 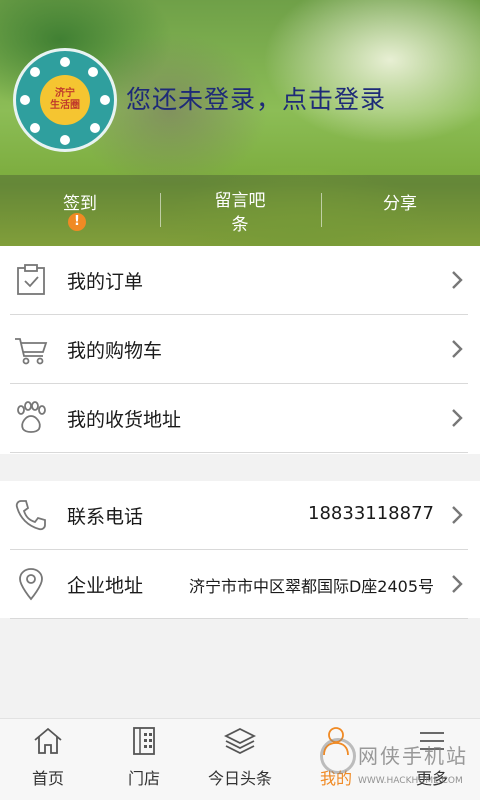 What do you see at coordinates (105, 586) in the screenshot?
I see `company-address-label: 企业地址` at bounding box center [105, 586].